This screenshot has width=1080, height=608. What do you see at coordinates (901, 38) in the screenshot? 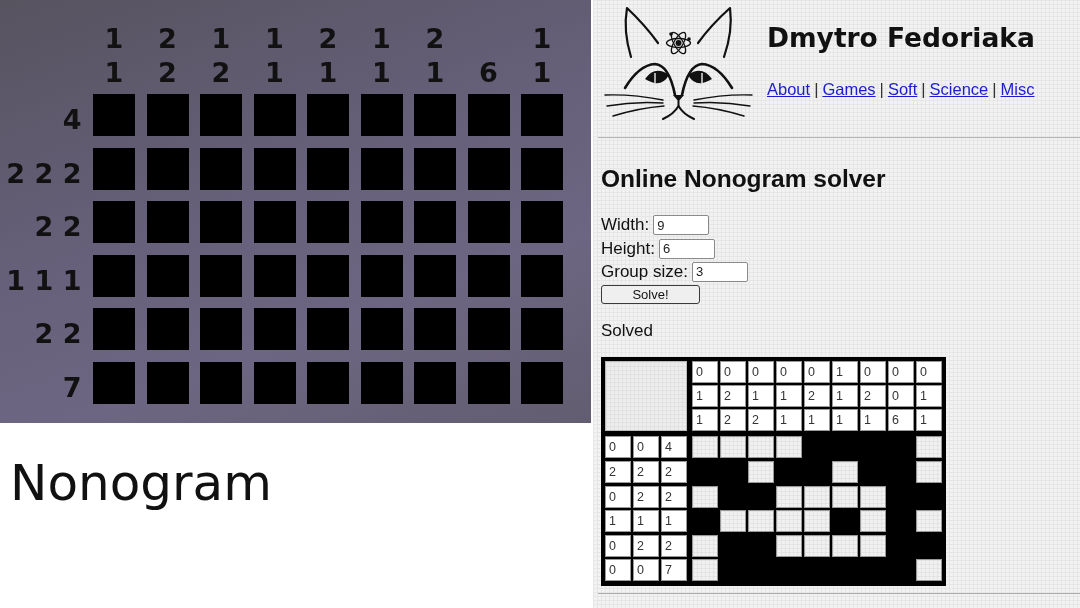
I see `site-title: Dmytro Fedoriaka` at bounding box center [901, 38].